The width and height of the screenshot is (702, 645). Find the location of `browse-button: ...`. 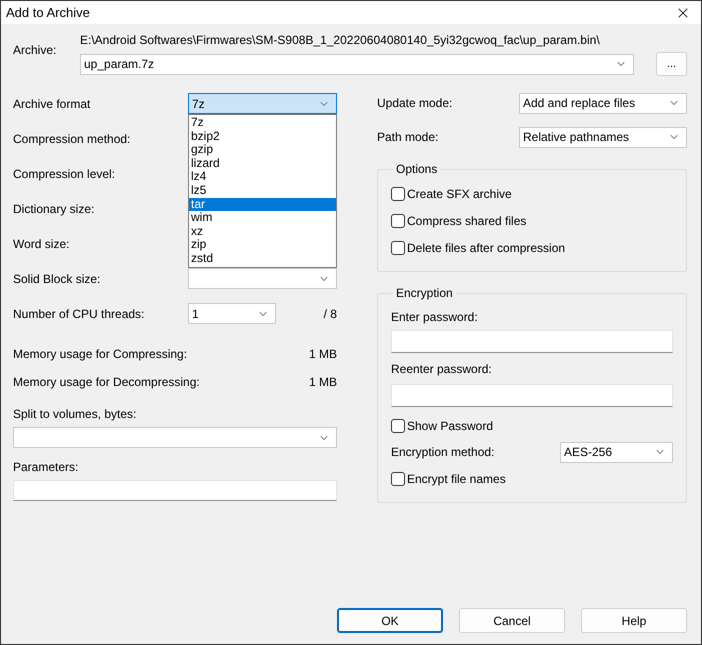

browse-button: ... is located at coordinates (671, 64).